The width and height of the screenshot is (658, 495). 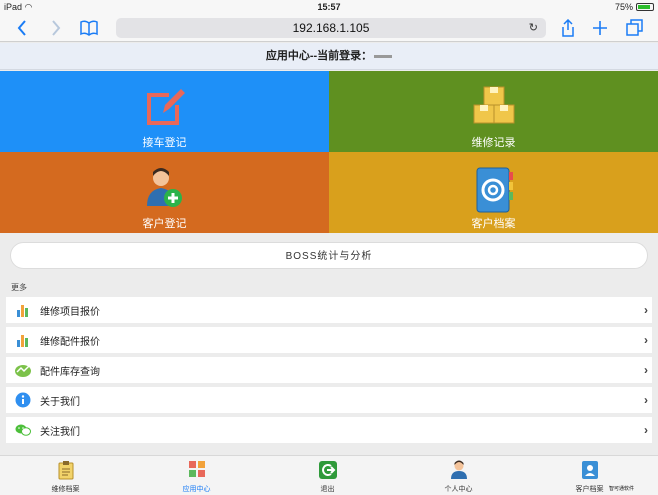 I want to click on add-user-icon, so click(x=165, y=190).